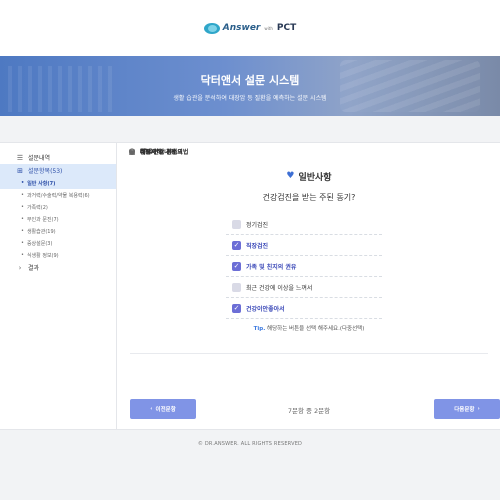  I want to click on answer-option: 최근 건강에 이상을 느껴서, so click(304, 287).